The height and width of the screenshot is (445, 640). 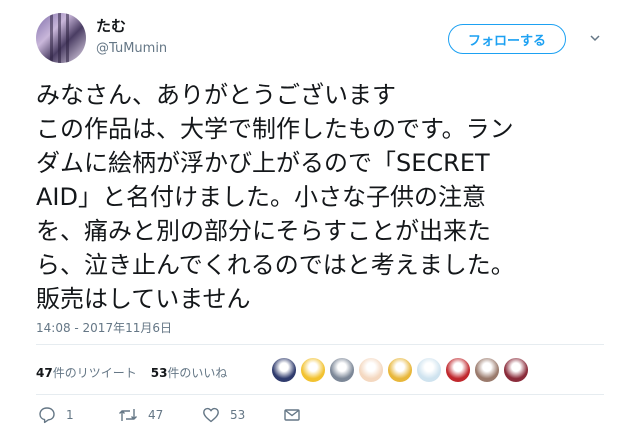 I want to click on reply-count: 1, so click(x=70, y=415).